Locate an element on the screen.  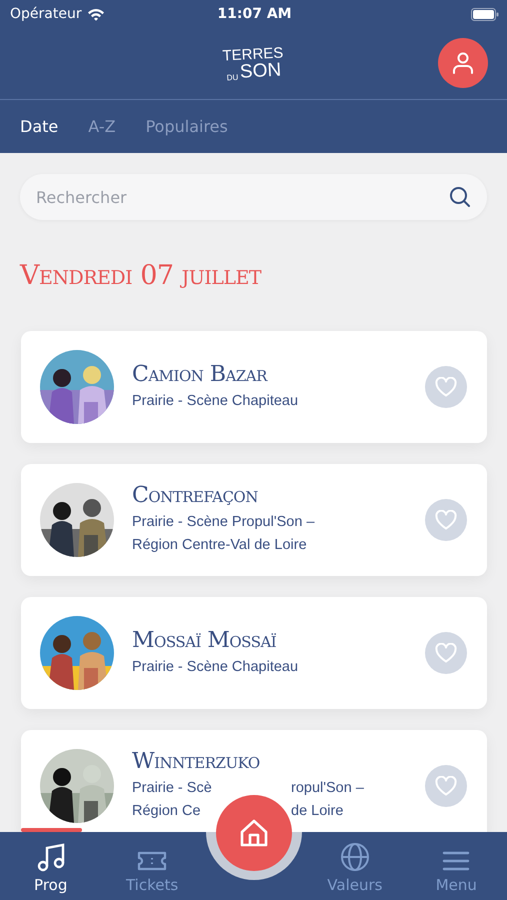
artist-card: Winnterzuko Prairie - Scè ropul'Son – Région Ce de Loire is located at coordinates (254, 781).